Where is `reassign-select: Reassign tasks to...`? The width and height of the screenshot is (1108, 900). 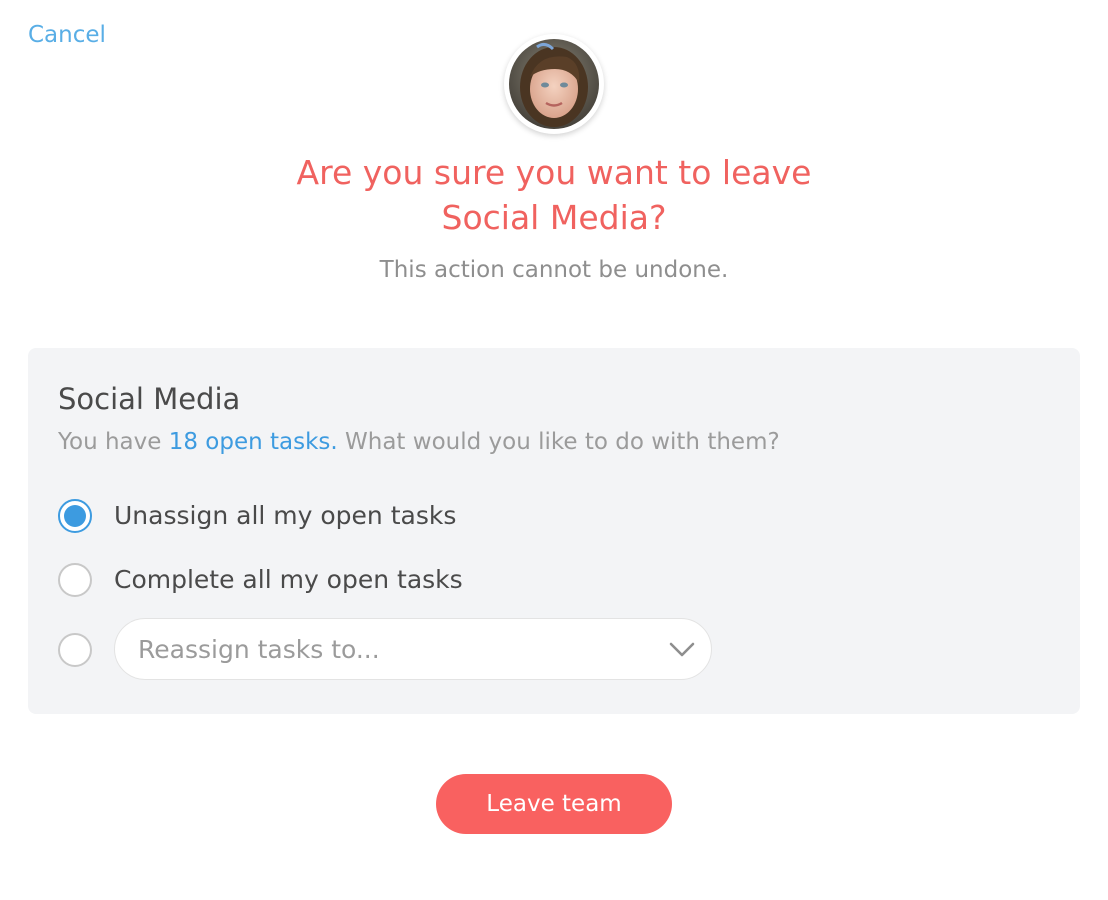
reassign-select: Reassign tasks to... is located at coordinates (413, 649).